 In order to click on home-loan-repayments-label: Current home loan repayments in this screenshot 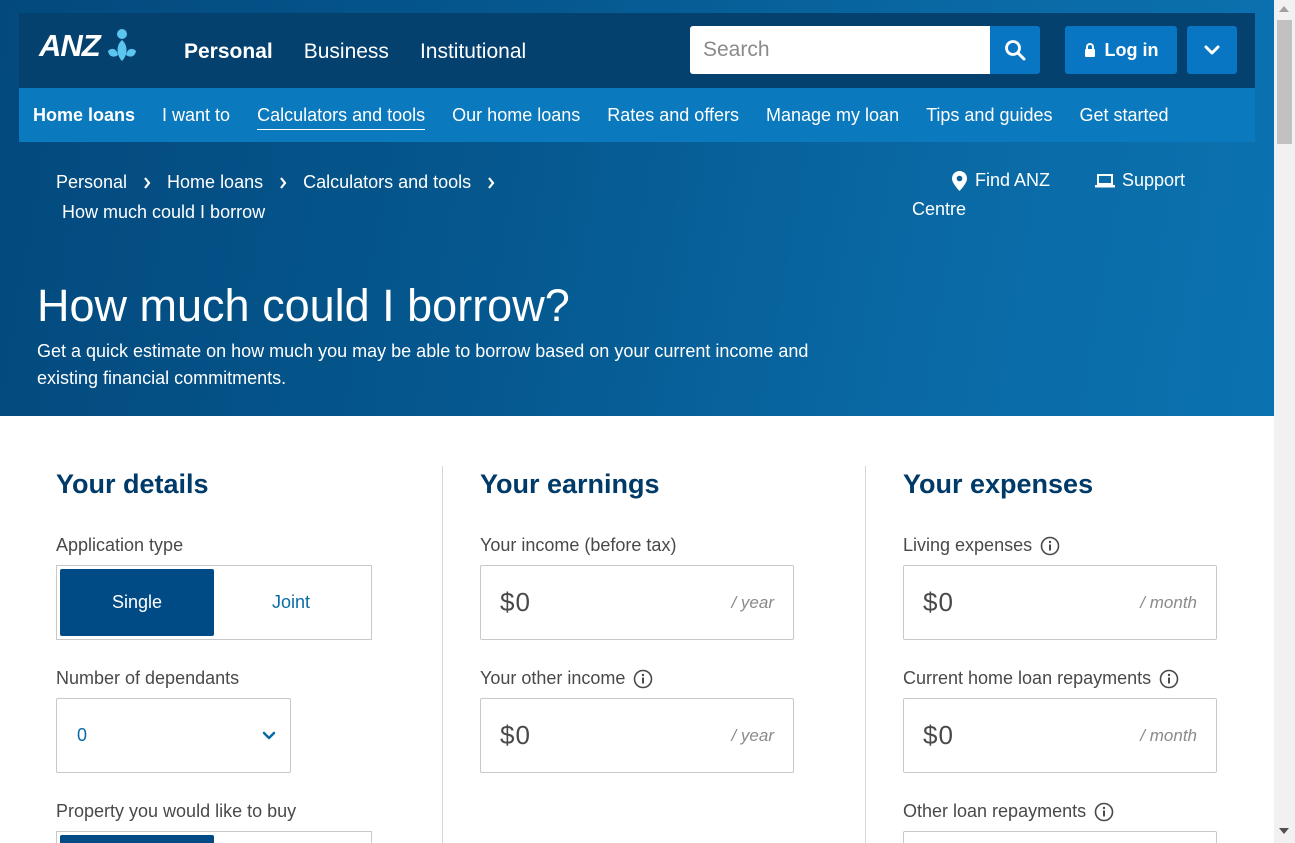, I will do `click(1041, 678)`.